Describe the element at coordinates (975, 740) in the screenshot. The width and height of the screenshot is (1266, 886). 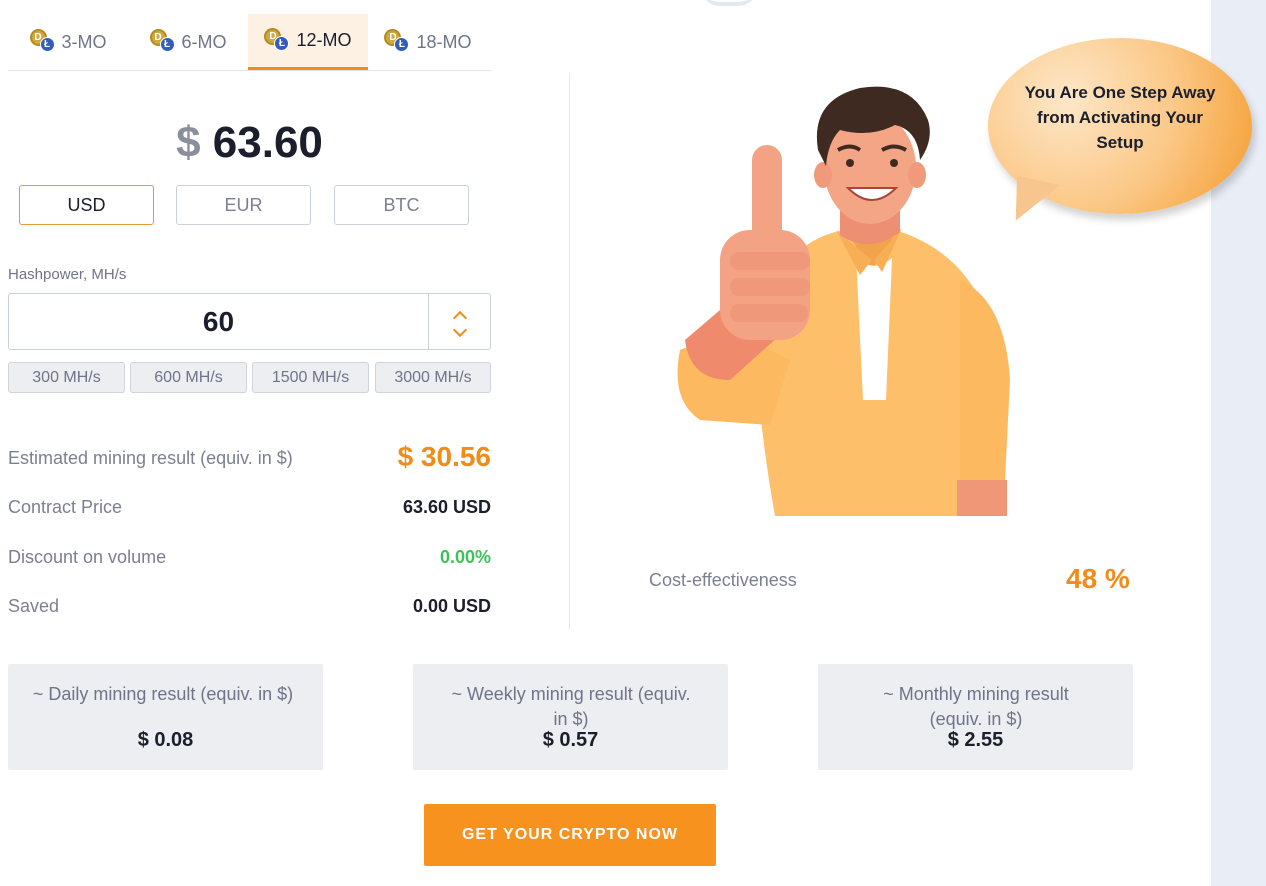
I see `monthly-result-value: $ 2.55` at that location.